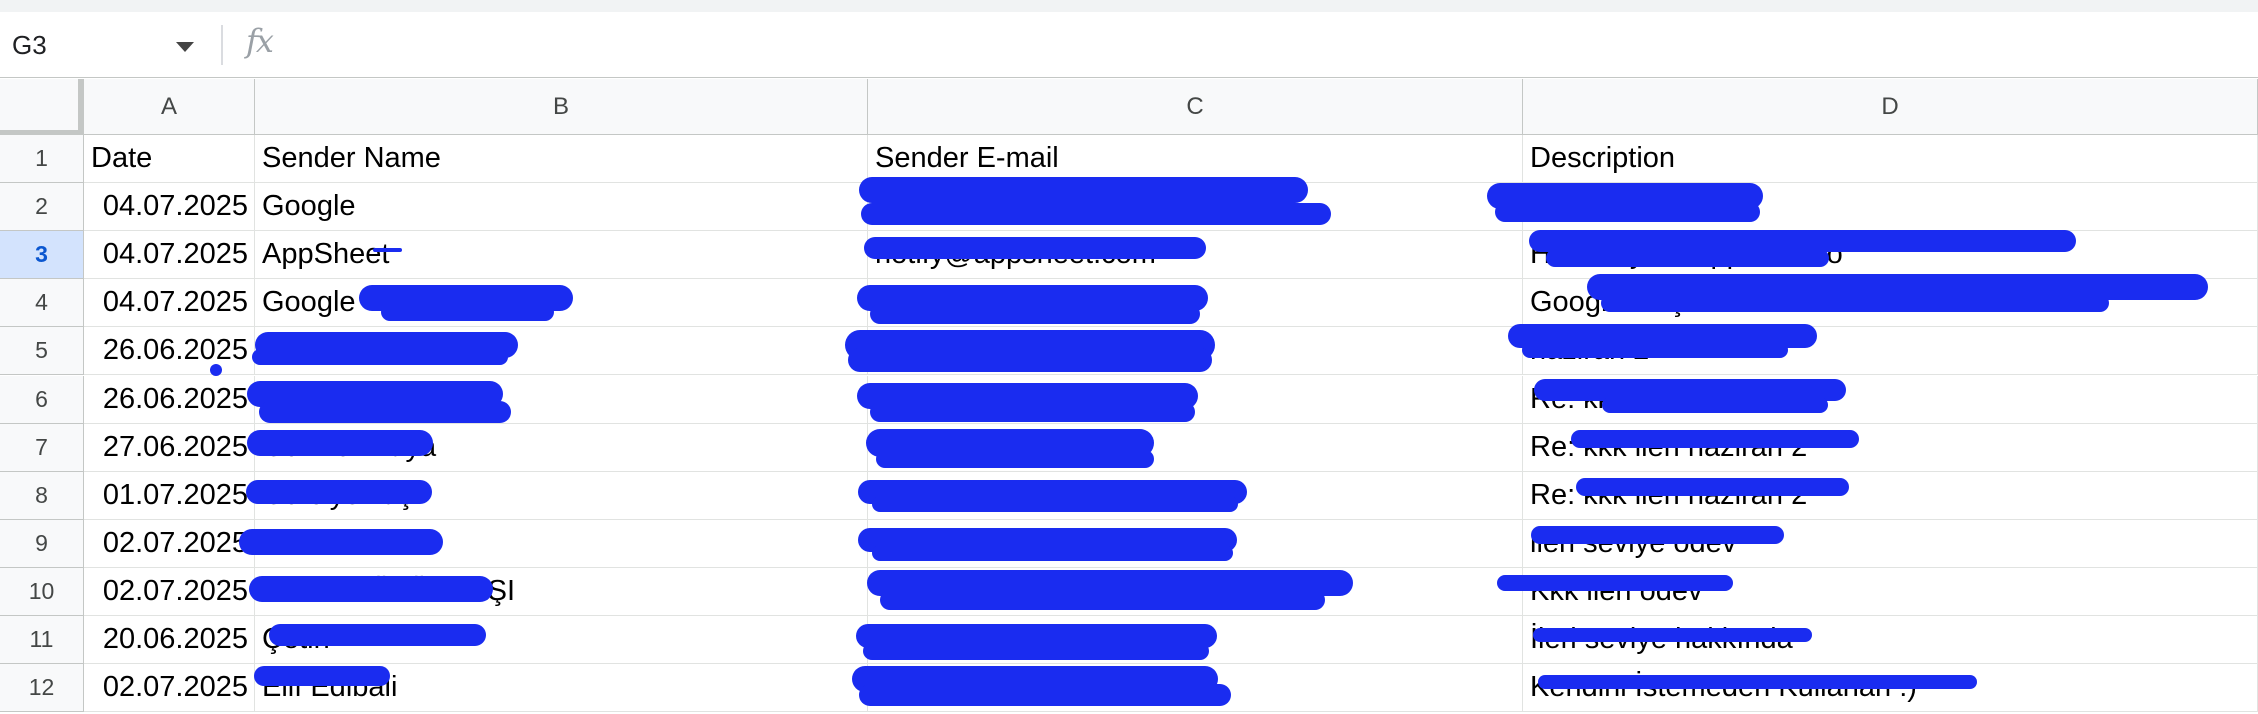  What do you see at coordinates (561, 399) in the screenshot?
I see `cell-b6` at bounding box center [561, 399].